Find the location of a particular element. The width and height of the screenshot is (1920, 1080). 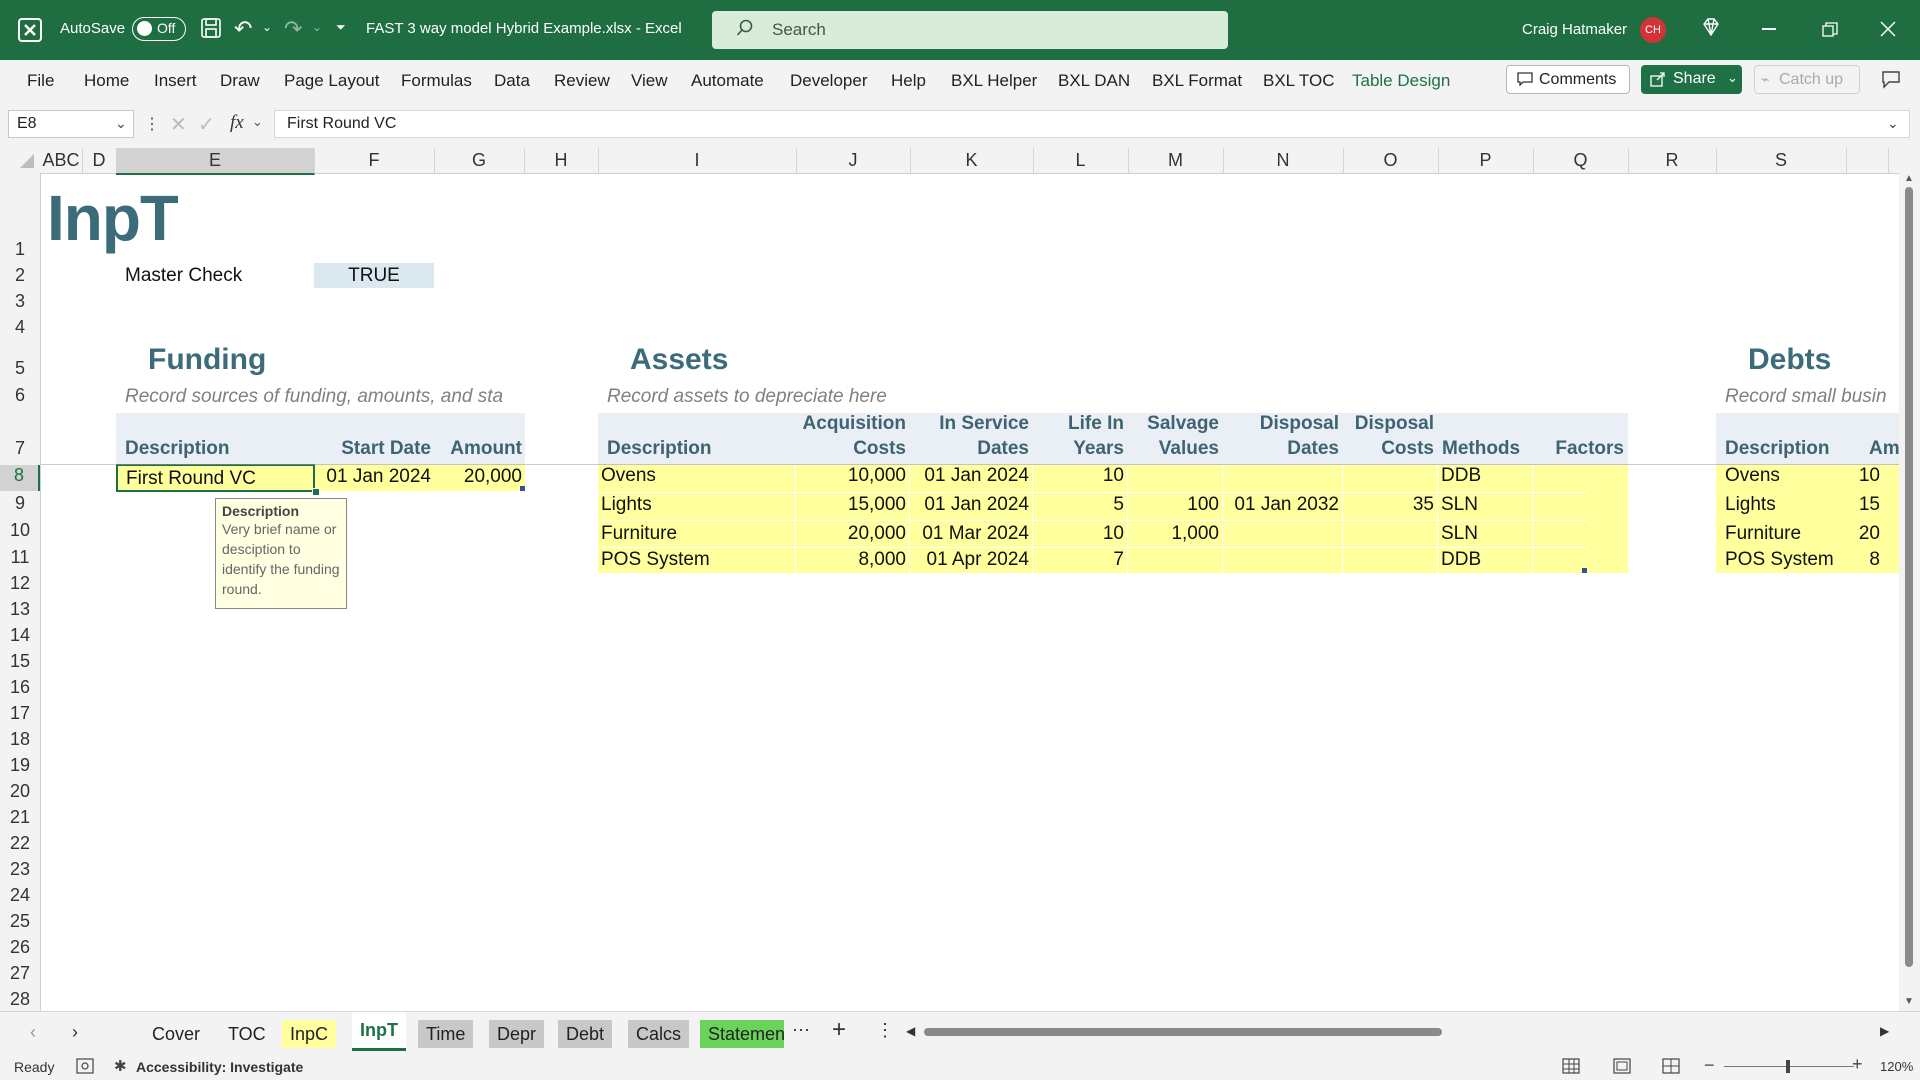

assets-header-disposal-costs-1: Disposal is located at coordinates (1388, 424).